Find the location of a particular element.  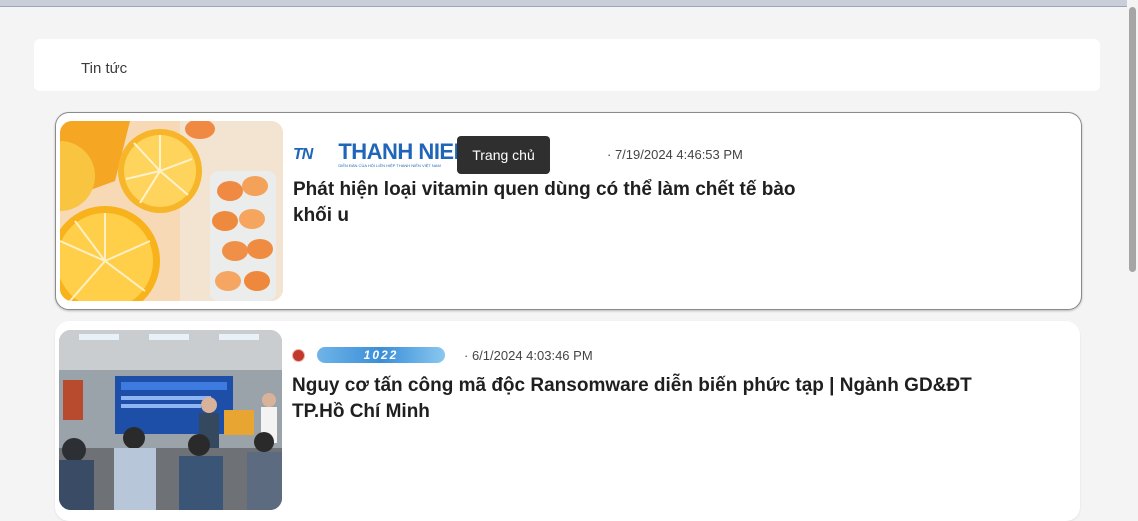

source-logo: 1022 is located at coordinates (368, 355).